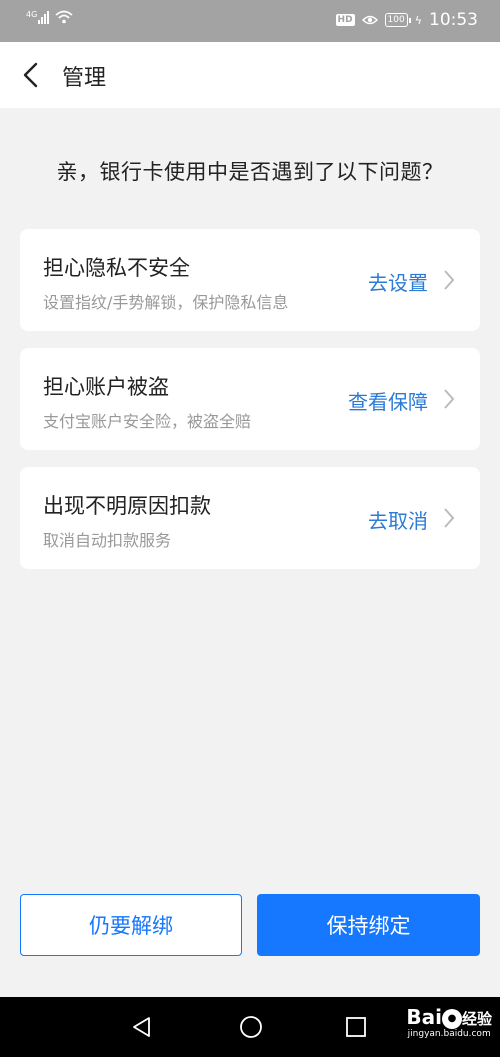 The height and width of the screenshot is (1057, 500). I want to click on baidu-jingyan-watermark: Bai ● 经验 jingyan.baidu.com, so click(449, 1022).